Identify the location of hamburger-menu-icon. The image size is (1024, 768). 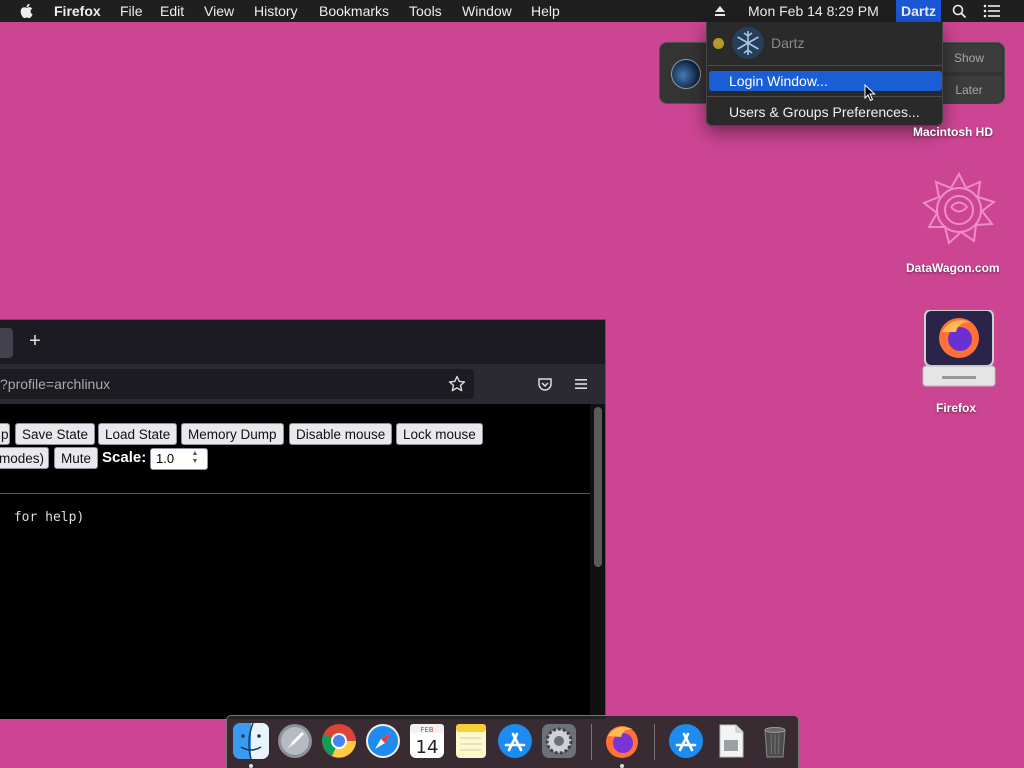
(581, 384).